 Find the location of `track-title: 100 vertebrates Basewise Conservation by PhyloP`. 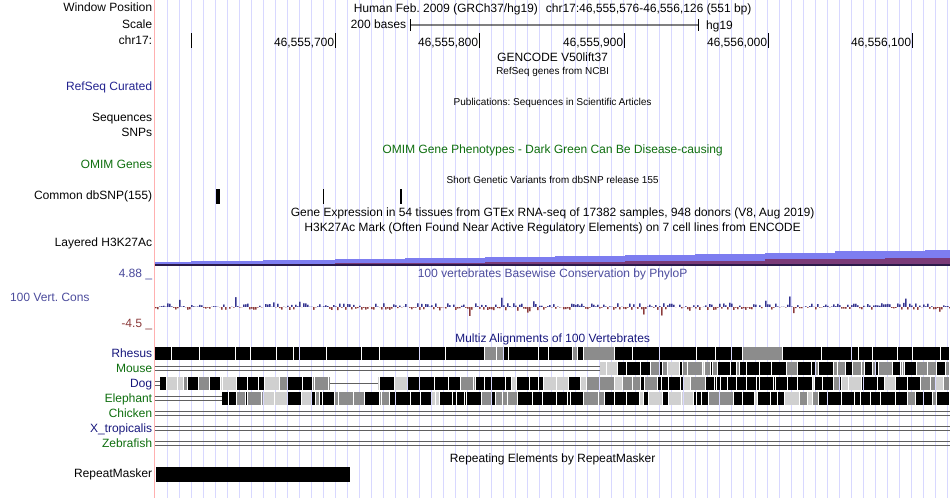

track-title: 100 vertebrates Basewise Conservation by PhyloP is located at coordinates (552, 273).